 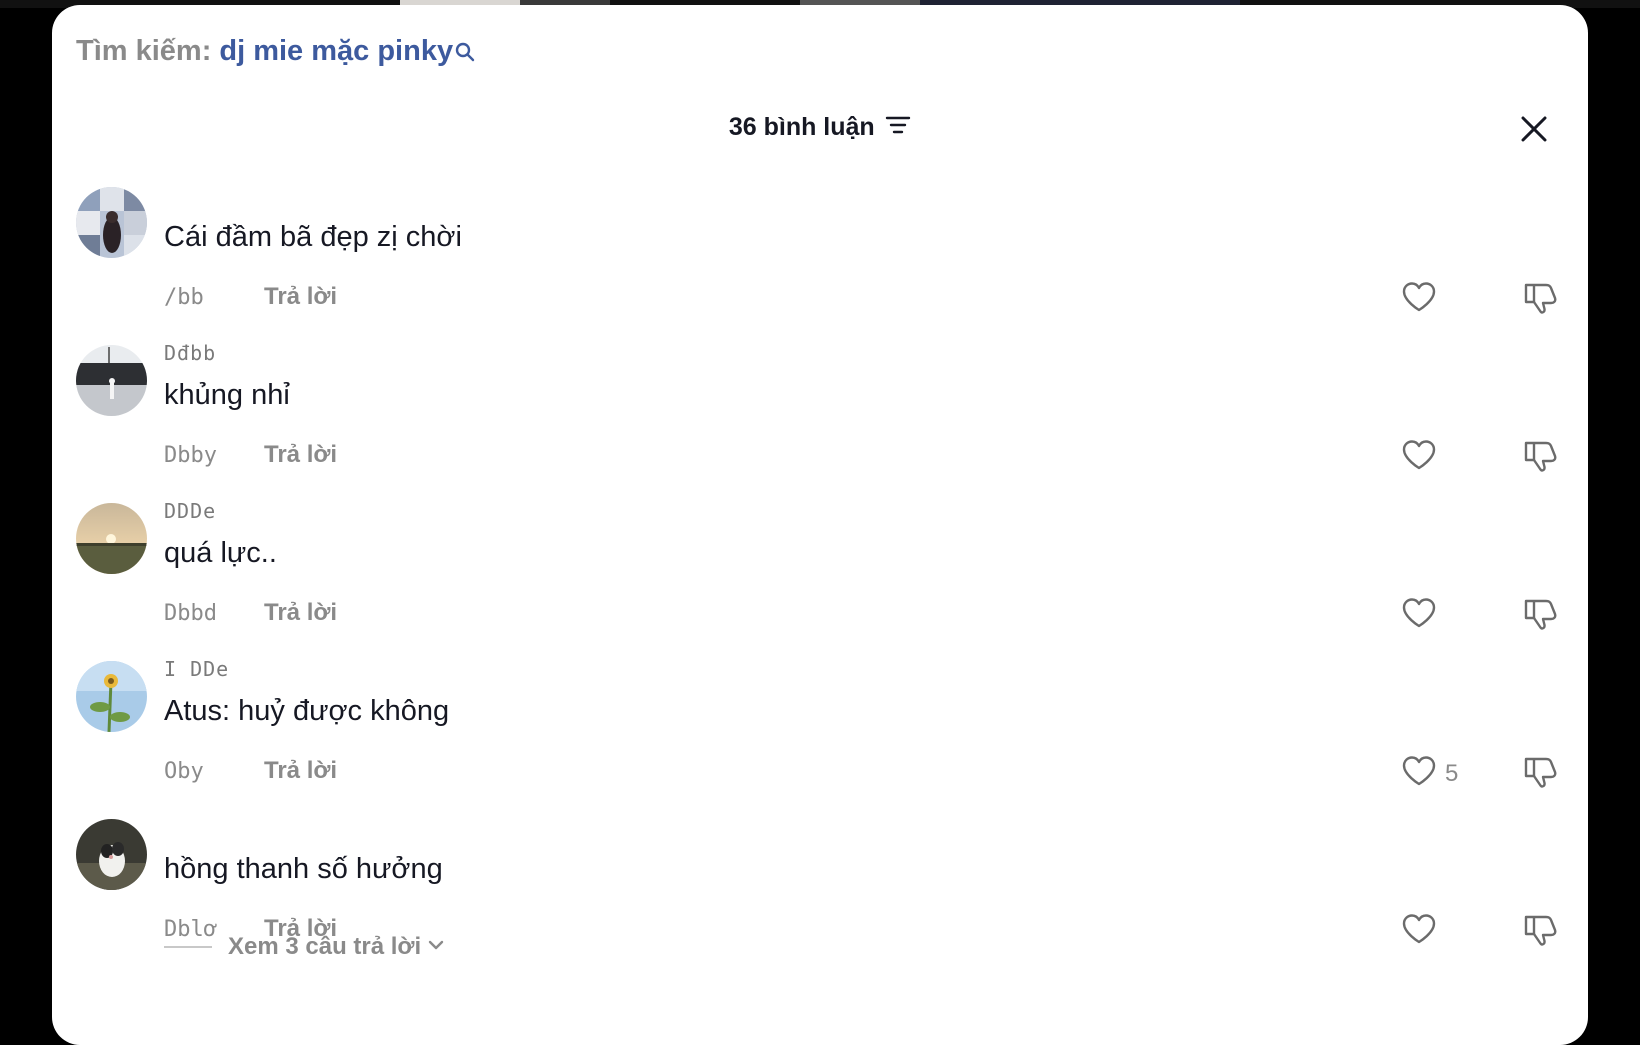 I want to click on comment-item: DDDe quá lực.. Dbbd Trả lời, so click(x=820, y=578).